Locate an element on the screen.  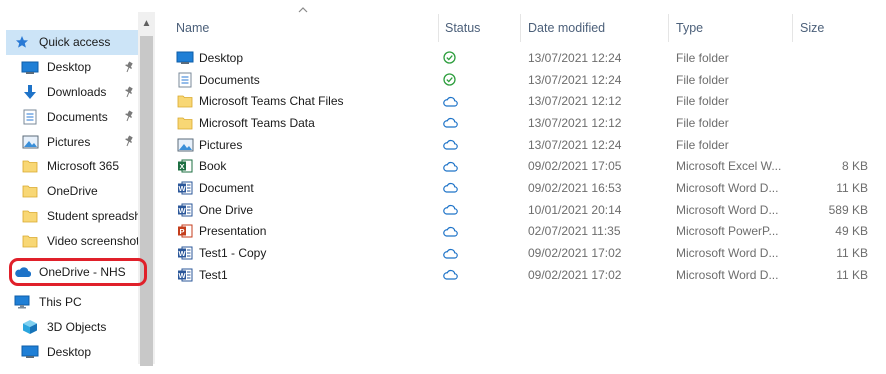
scroll-up-arrow-icon: ▲ is located at coordinates (146, 23).